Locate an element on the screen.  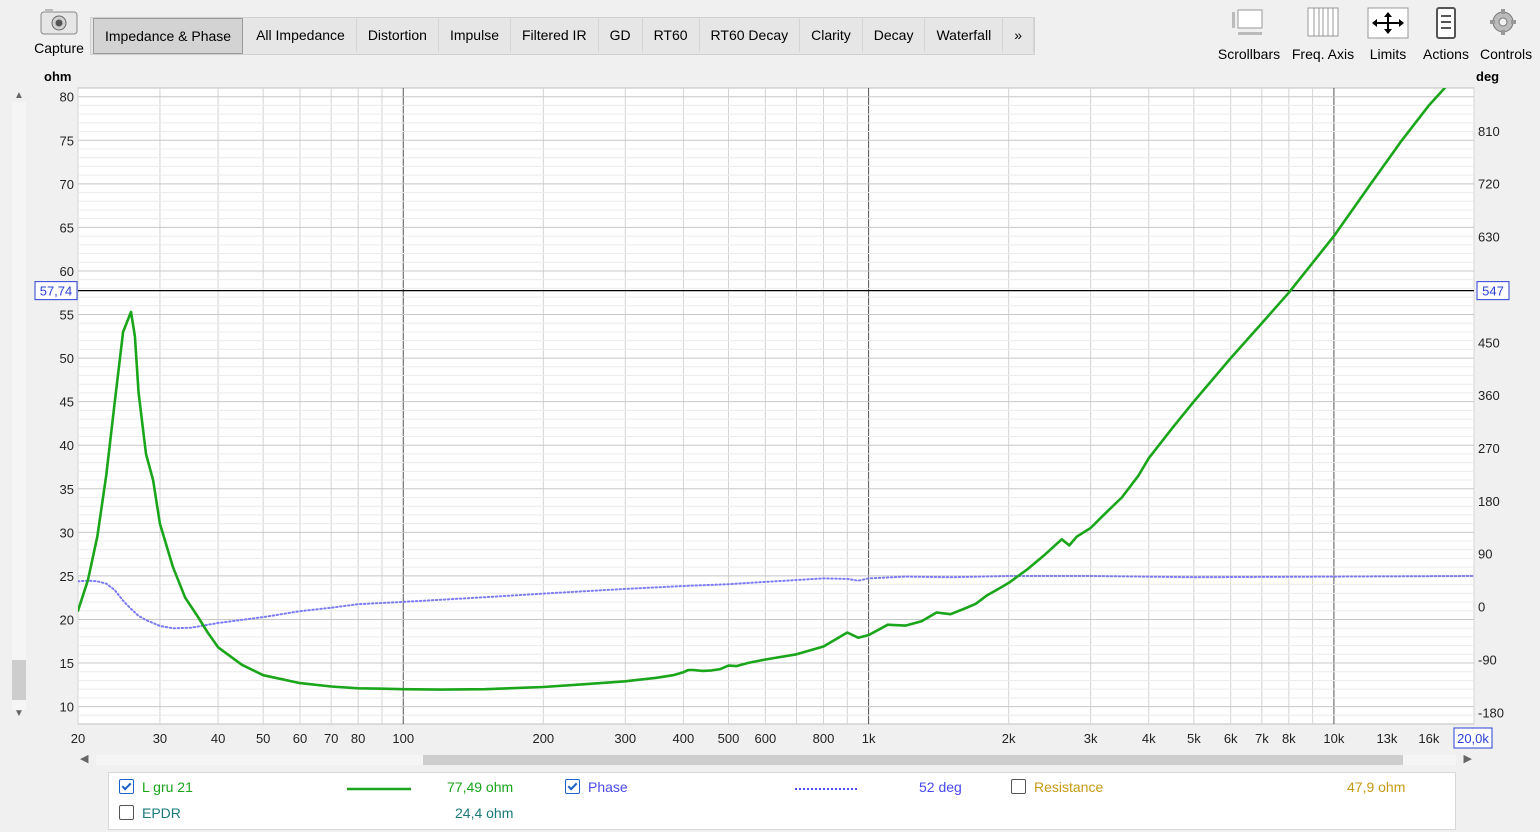
right-axis-tick-label: 0 is located at coordinates (1481, 607).